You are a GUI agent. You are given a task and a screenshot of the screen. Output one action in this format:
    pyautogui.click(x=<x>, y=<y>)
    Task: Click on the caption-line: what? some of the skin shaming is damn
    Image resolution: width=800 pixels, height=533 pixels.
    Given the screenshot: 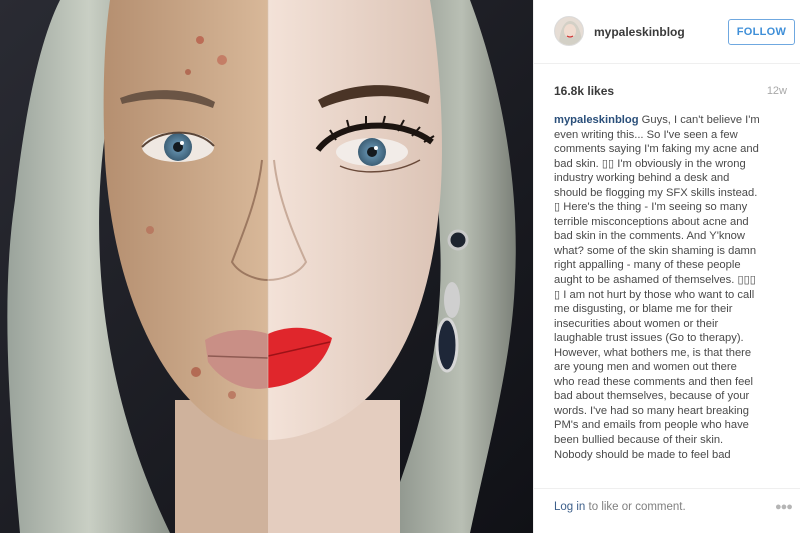 What is the action you would take?
    pyautogui.click(x=655, y=250)
    